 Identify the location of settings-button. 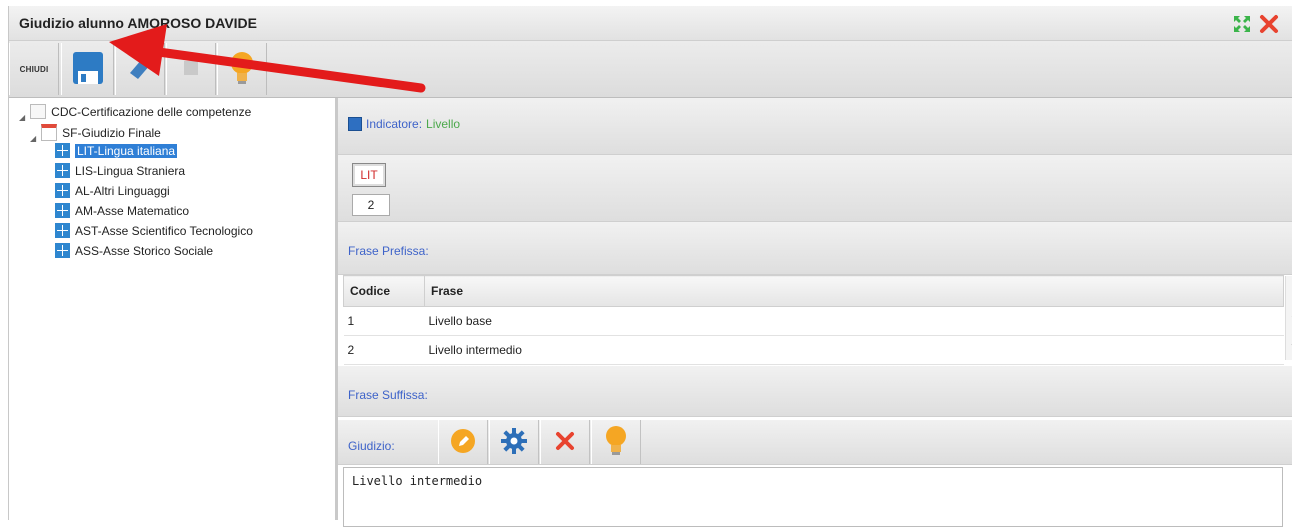
(514, 442).